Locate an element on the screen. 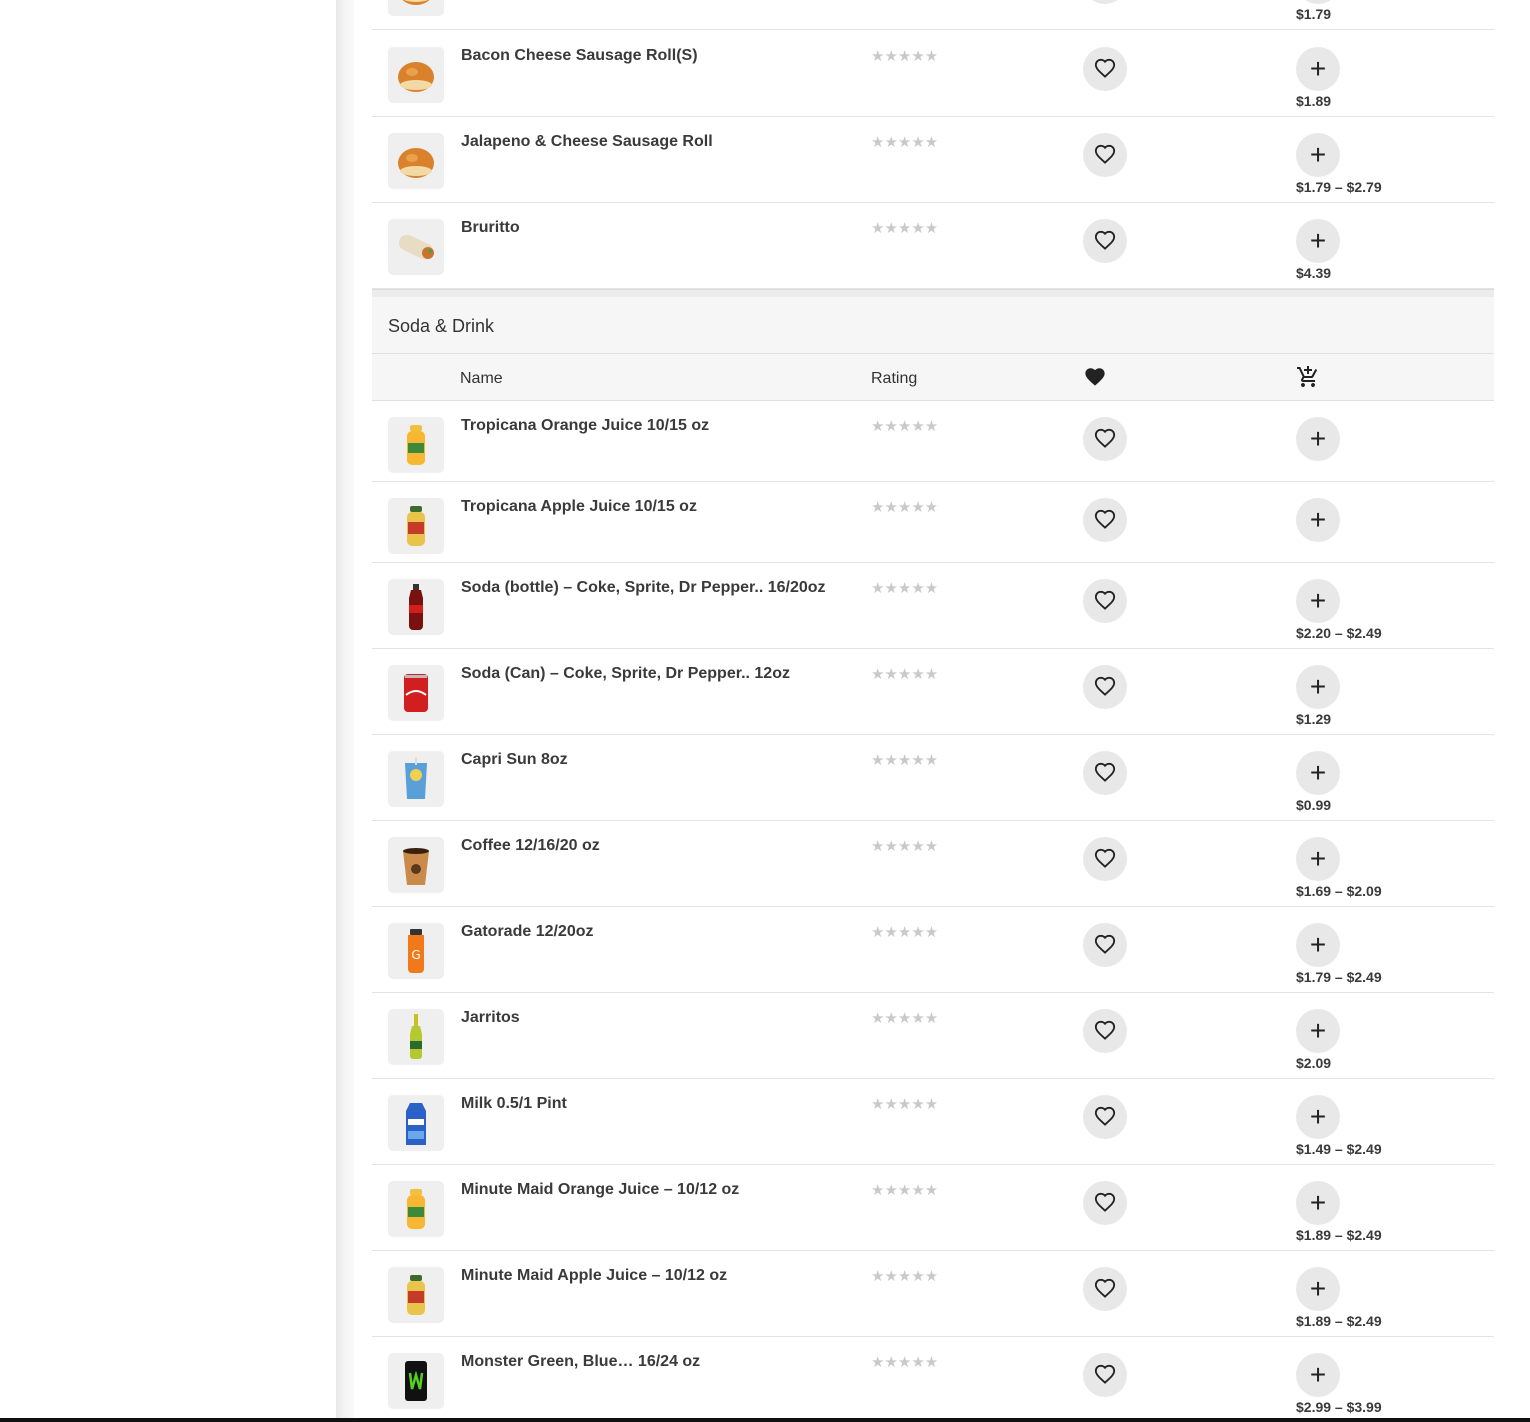 This screenshot has width=1530, height=1422. product-name: Tropicana Apple Juice 10/15 oz is located at coordinates (579, 507).